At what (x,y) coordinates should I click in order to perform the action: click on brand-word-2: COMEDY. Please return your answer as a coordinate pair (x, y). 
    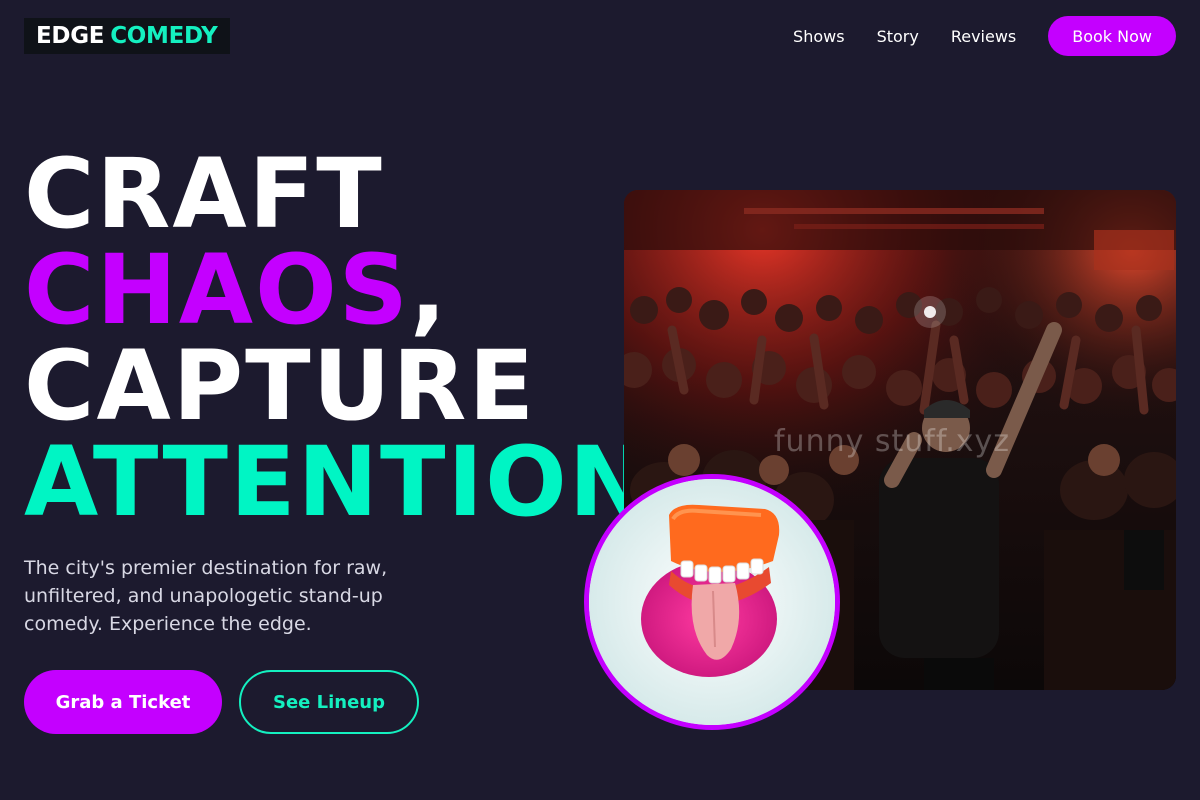
    Looking at the image, I should click on (164, 36).